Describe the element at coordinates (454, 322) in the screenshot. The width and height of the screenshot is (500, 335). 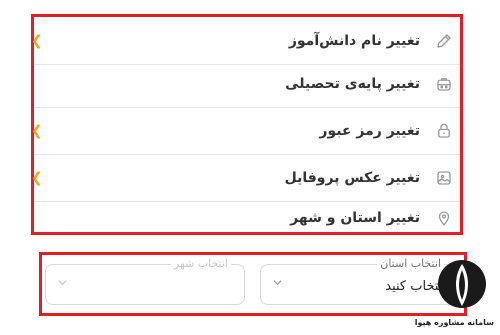
I see `watermark-text: سامانه مشاوره هپوا` at that location.